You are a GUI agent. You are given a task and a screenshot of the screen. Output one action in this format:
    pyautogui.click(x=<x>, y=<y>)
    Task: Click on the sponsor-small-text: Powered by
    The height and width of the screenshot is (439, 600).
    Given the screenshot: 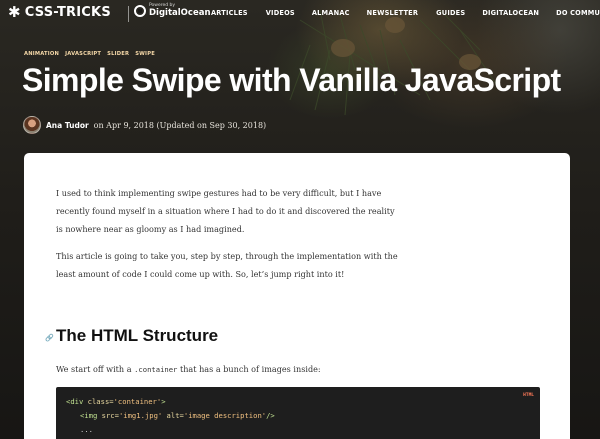 What is the action you would take?
    pyautogui.click(x=162, y=5)
    